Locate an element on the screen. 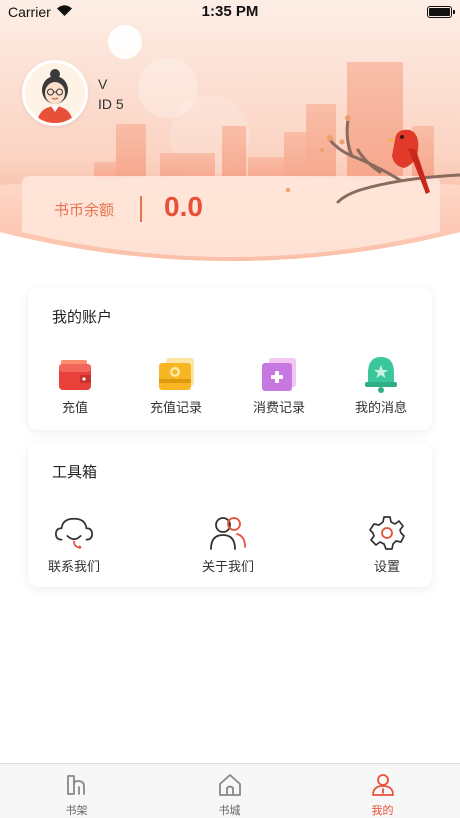 Image resolution: width=460 pixels, height=818 pixels. recharge-label: 充值 is located at coordinates (74, 408).